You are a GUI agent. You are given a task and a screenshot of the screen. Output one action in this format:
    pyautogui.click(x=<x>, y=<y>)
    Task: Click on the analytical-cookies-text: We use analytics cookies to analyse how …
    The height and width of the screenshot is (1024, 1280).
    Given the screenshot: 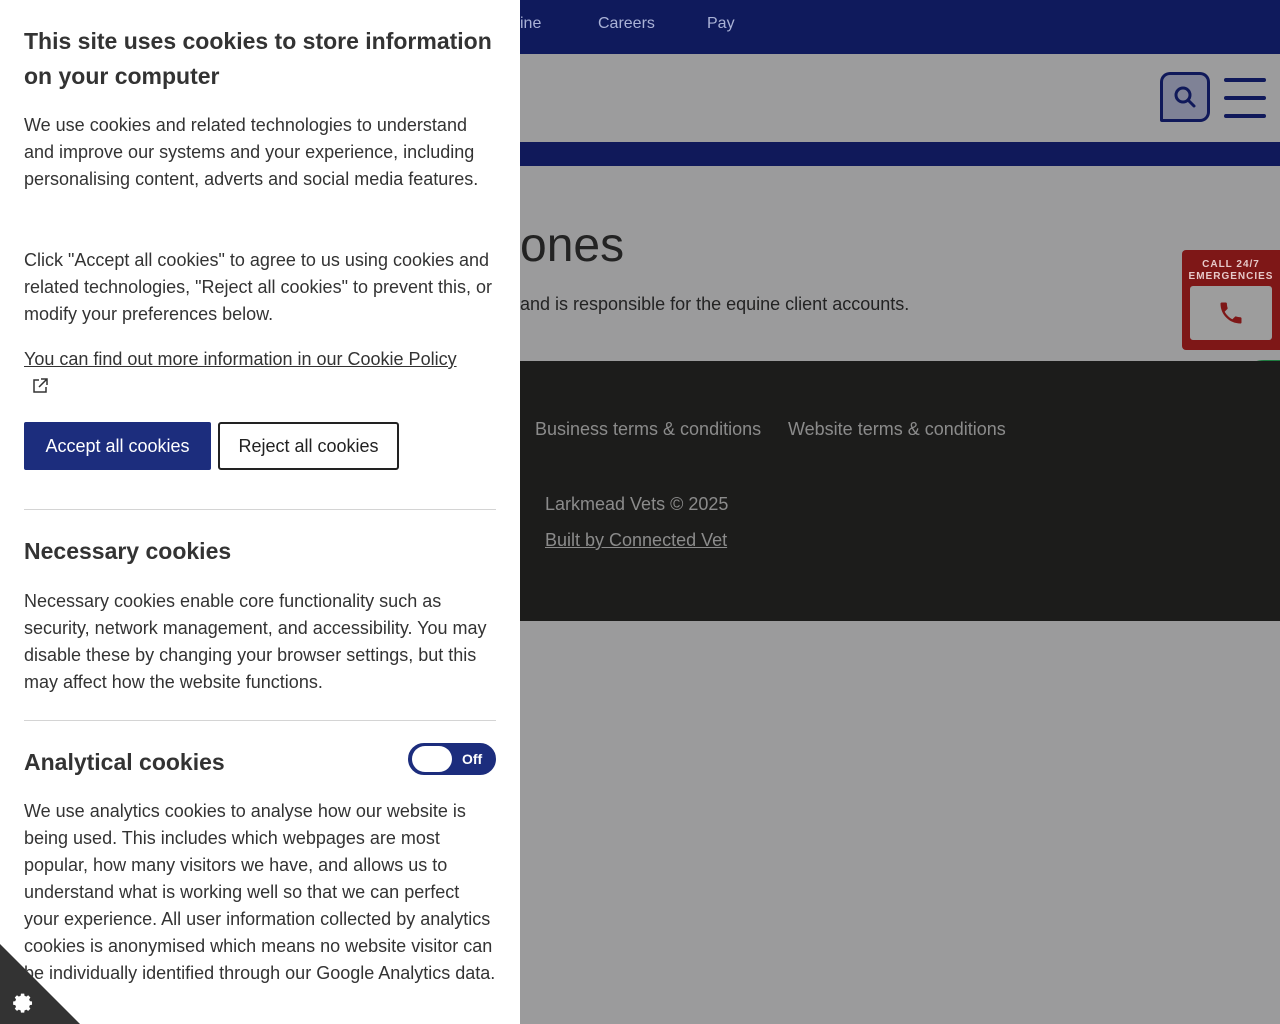 What is the action you would take?
    pyautogui.click(x=260, y=892)
    